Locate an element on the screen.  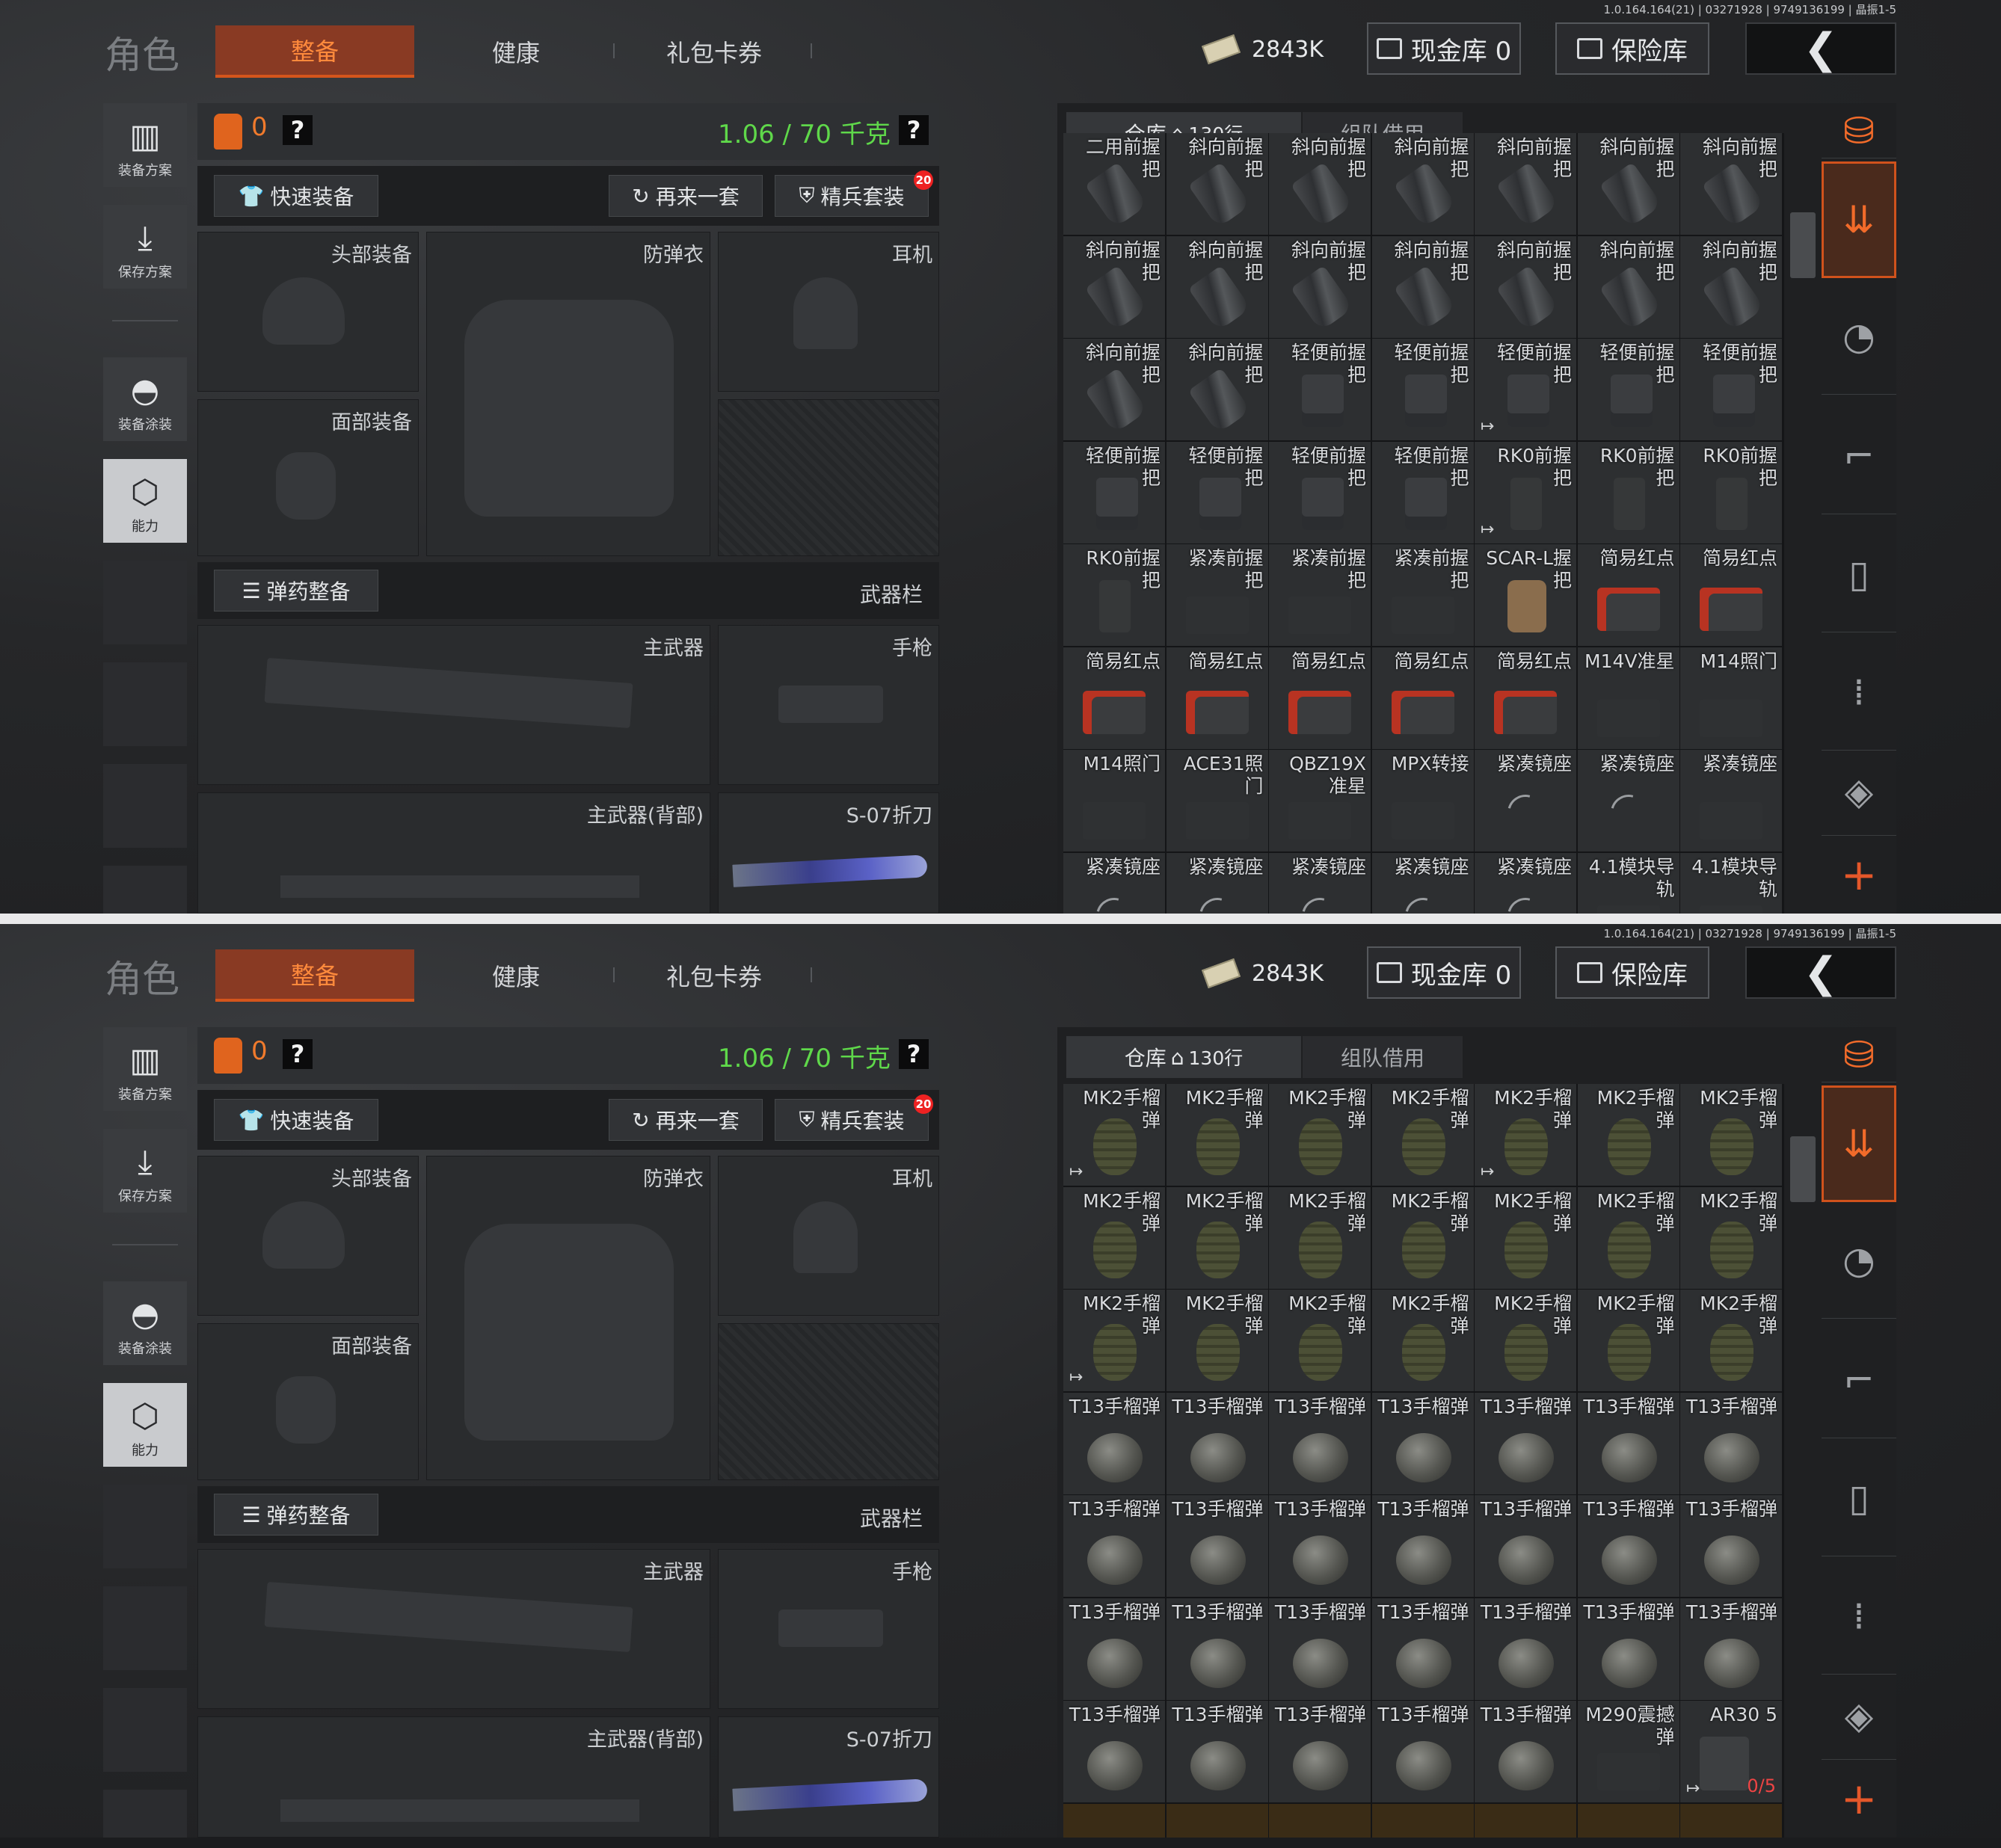
sidebar-item-save-plan: ⤓ 保存方案 is located at coordinates (145, 1171).